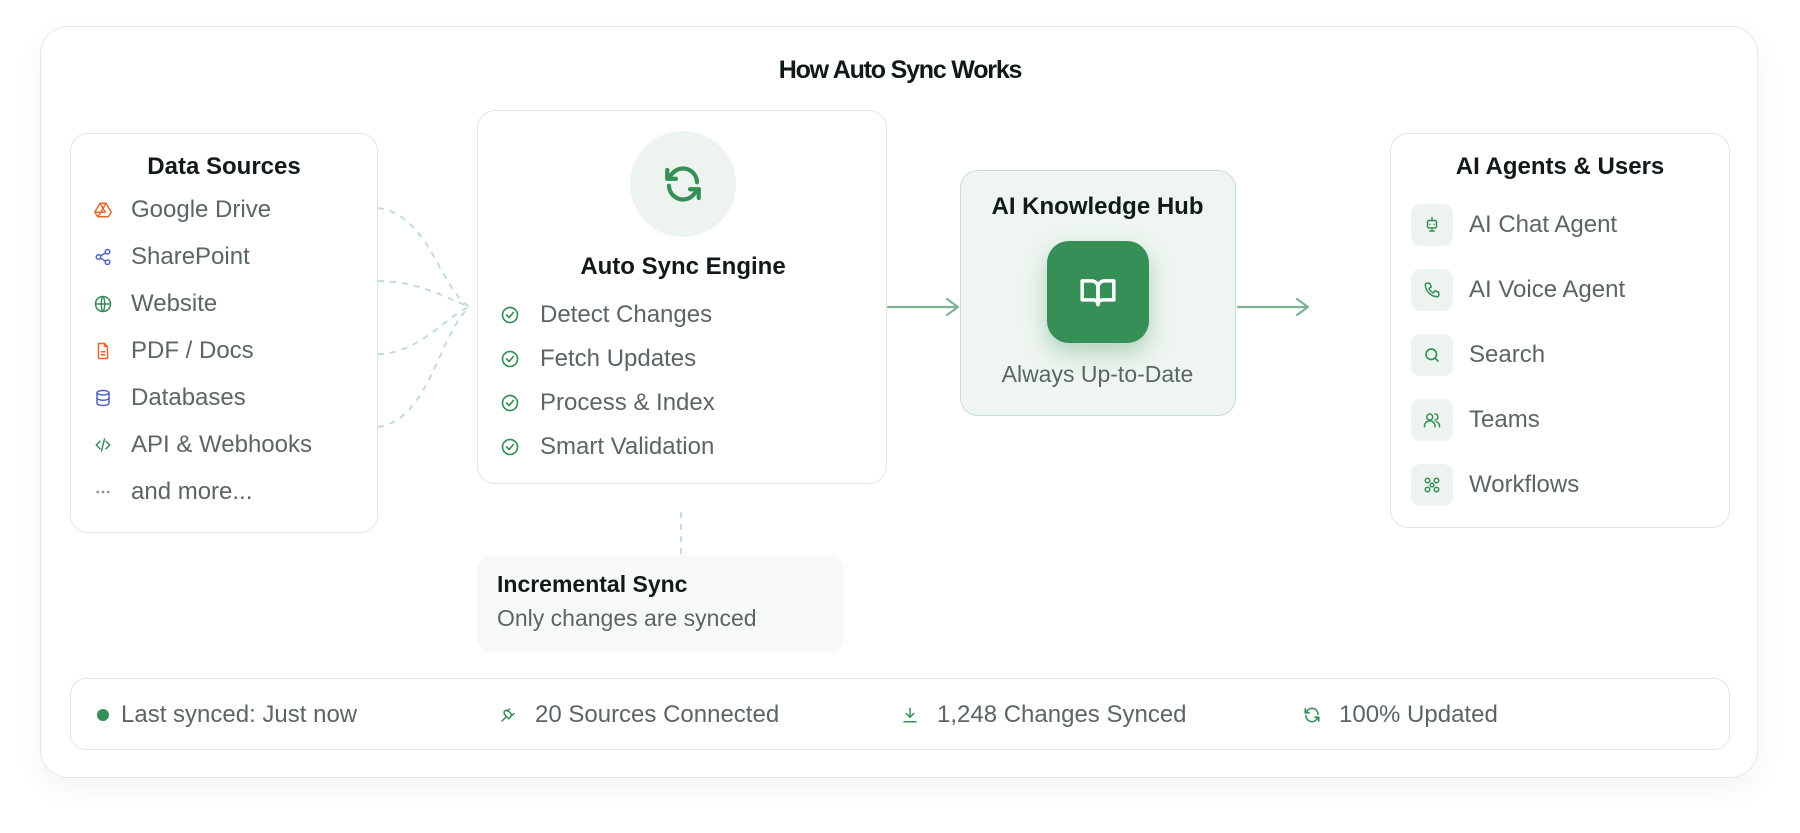 This screenshot has width=1800, height=833. What do you see at coordinates (235, 303) in the screenshot?
I see `source-website: Website` at bounding box center [235, 303].